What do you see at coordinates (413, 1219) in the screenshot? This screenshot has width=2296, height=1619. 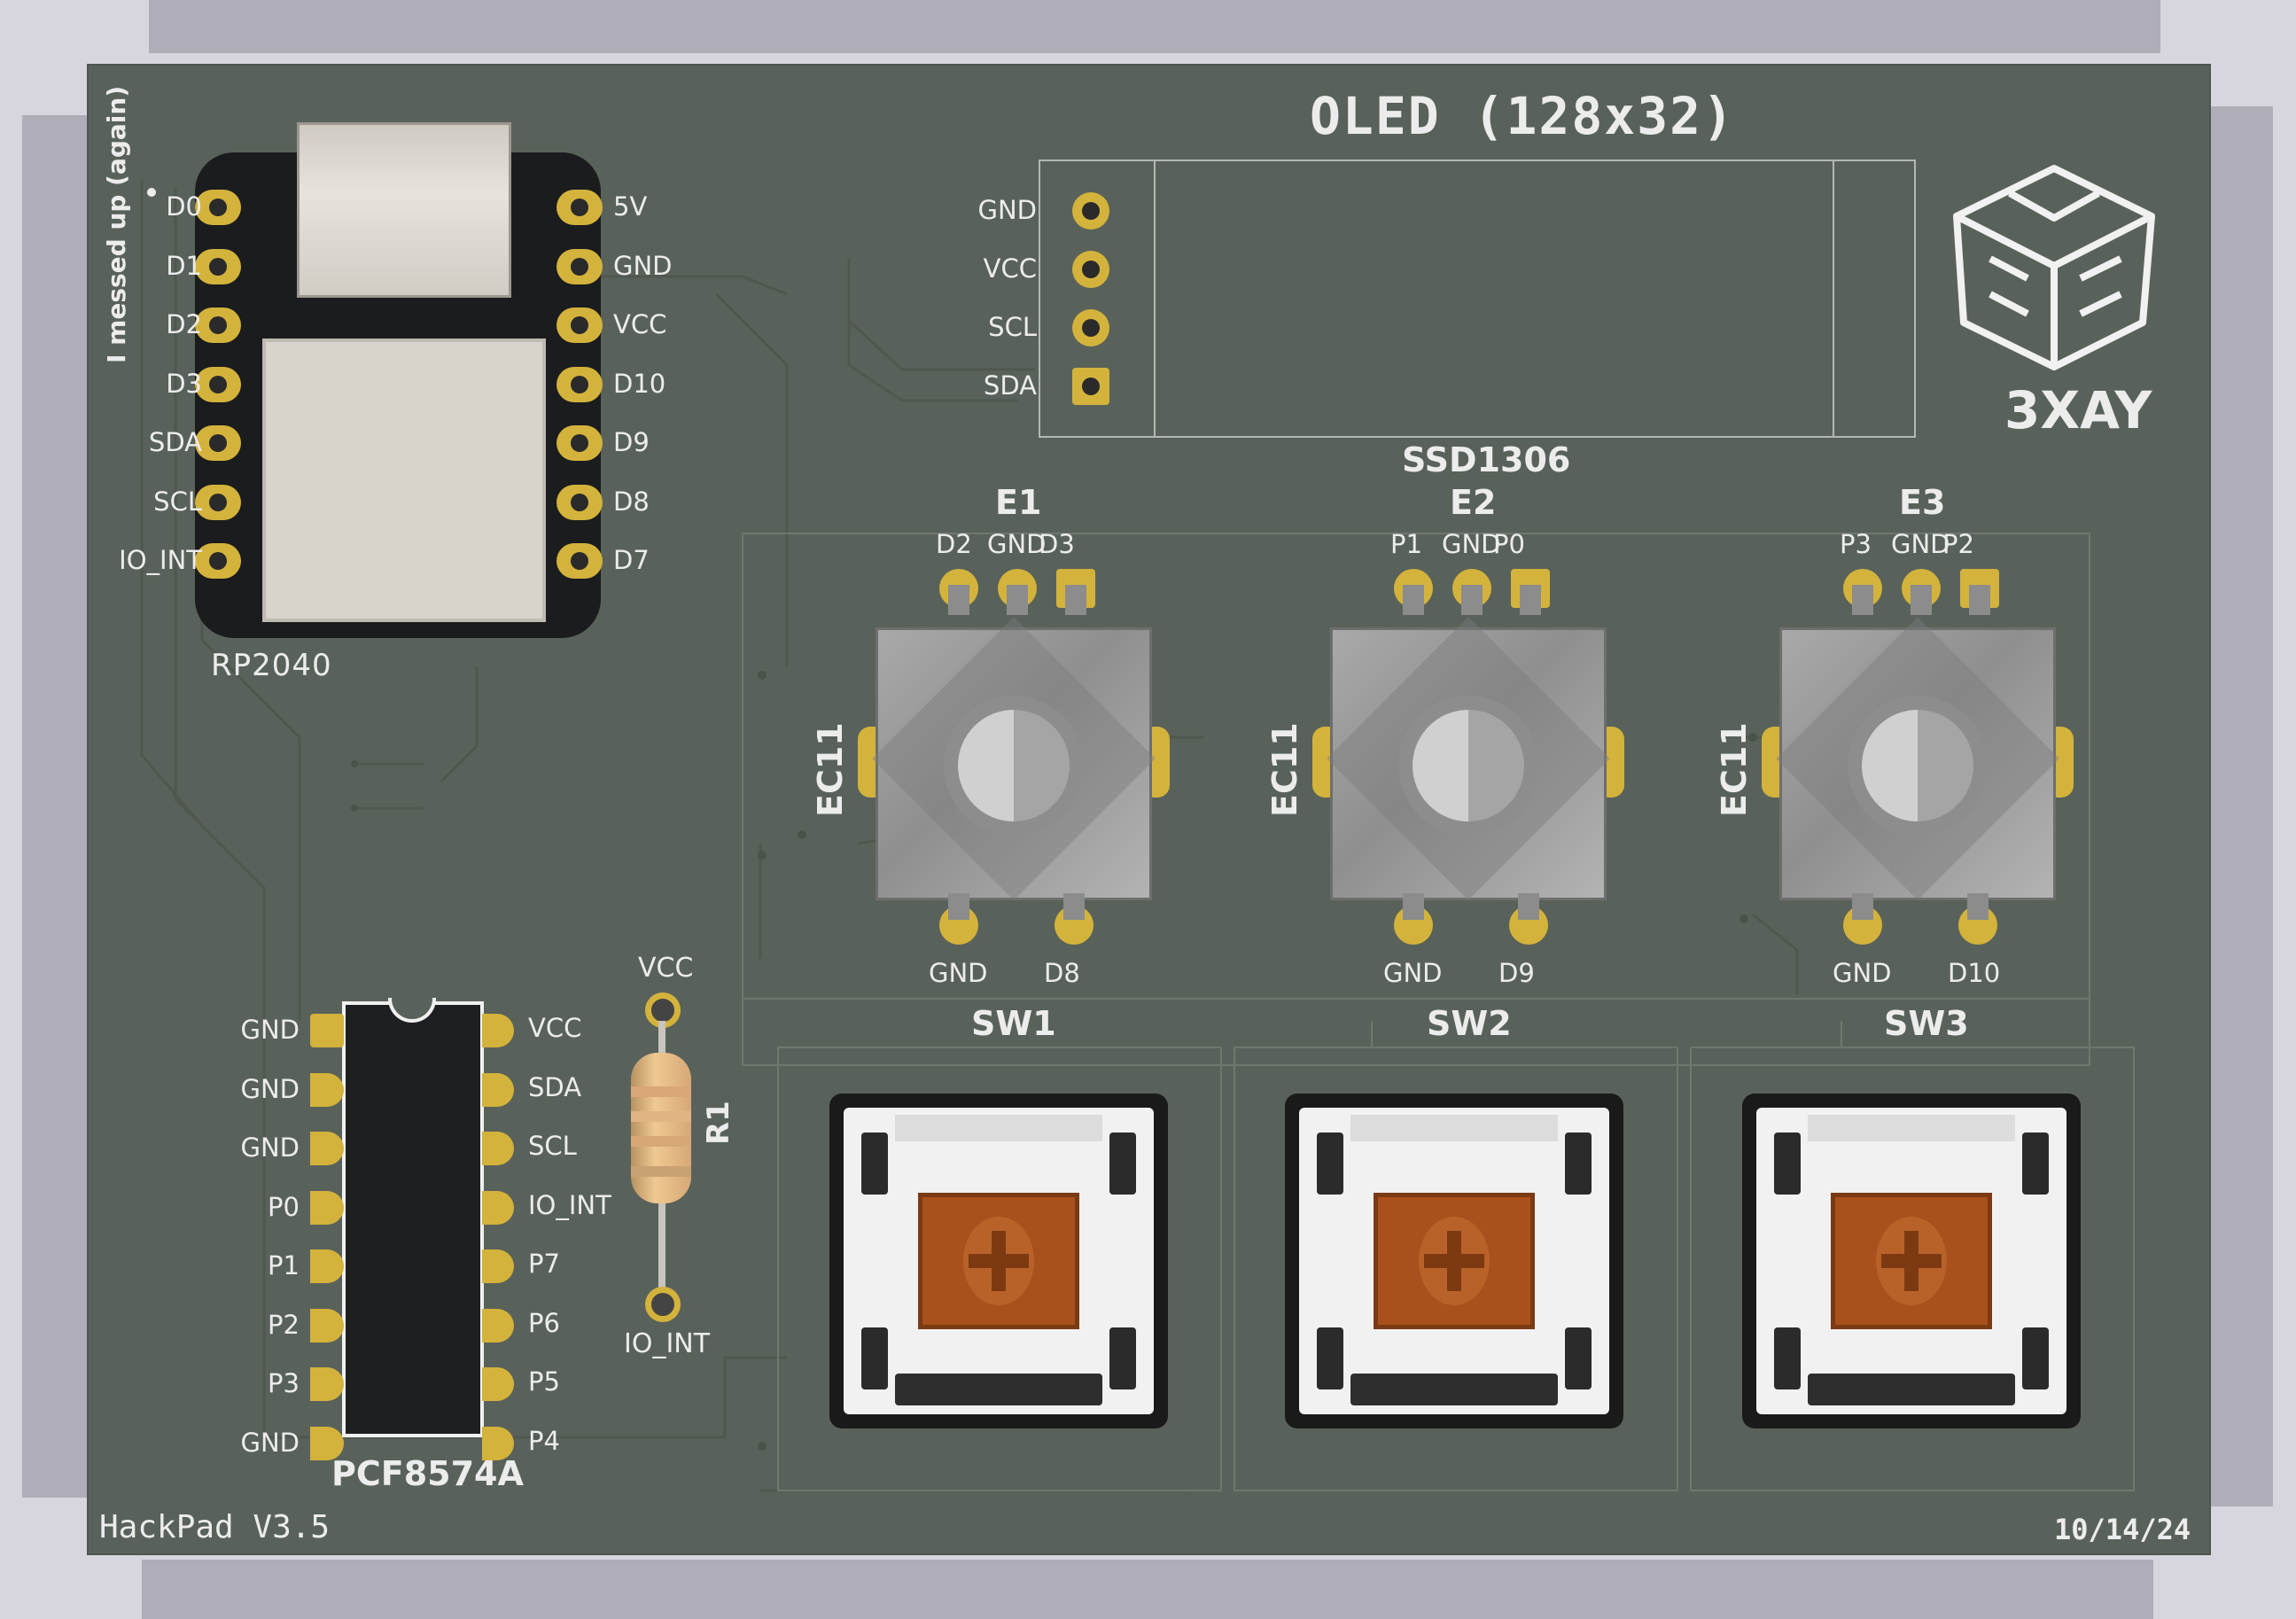 I see `pcf8574a-chip` at bounding box center [413, 1219].